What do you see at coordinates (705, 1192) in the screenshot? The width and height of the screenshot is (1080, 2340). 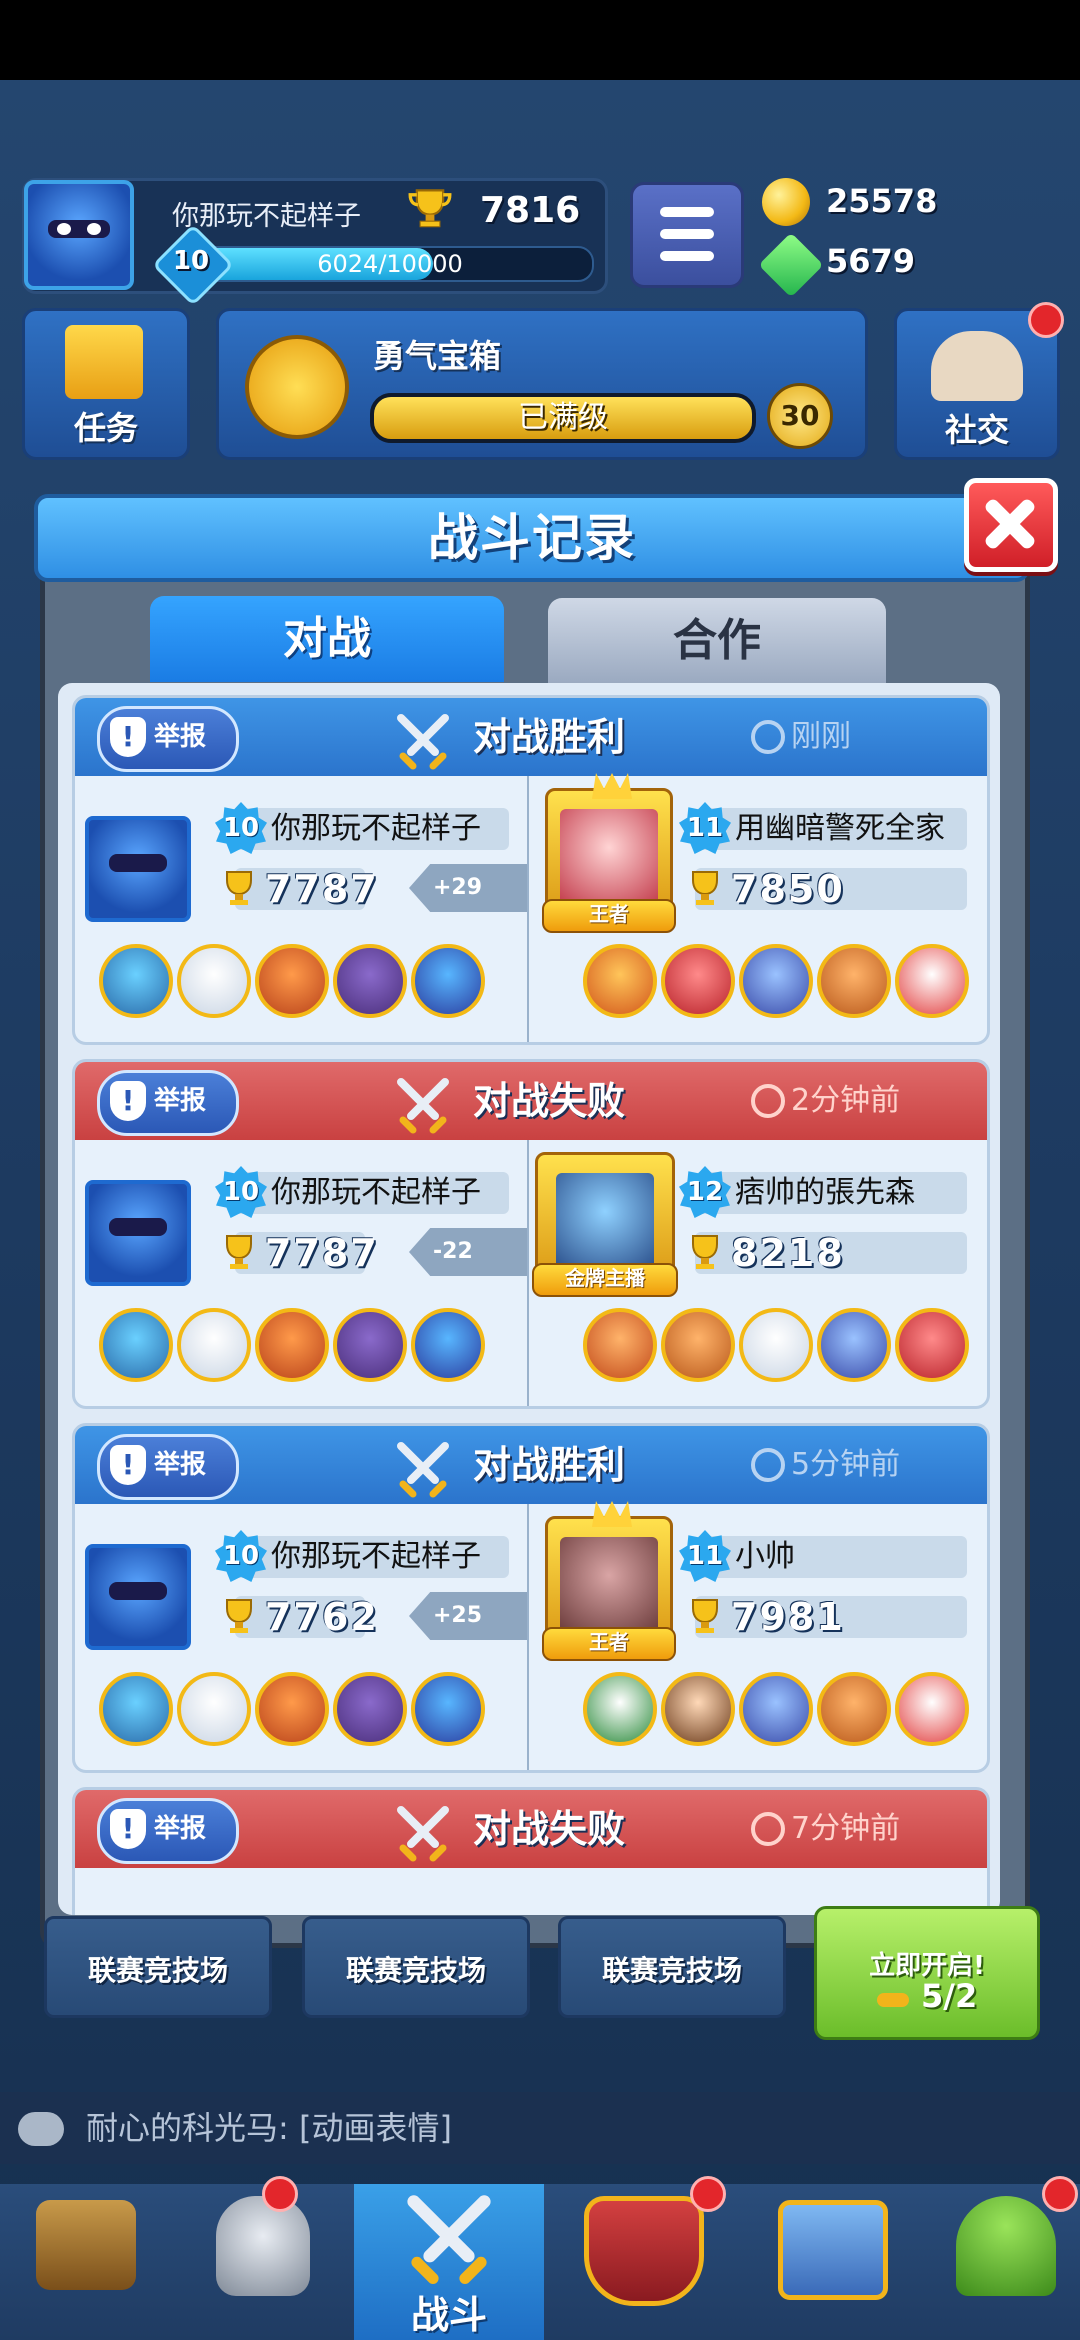 I see `level-badge: 12` at bounding box center [705, 1192].